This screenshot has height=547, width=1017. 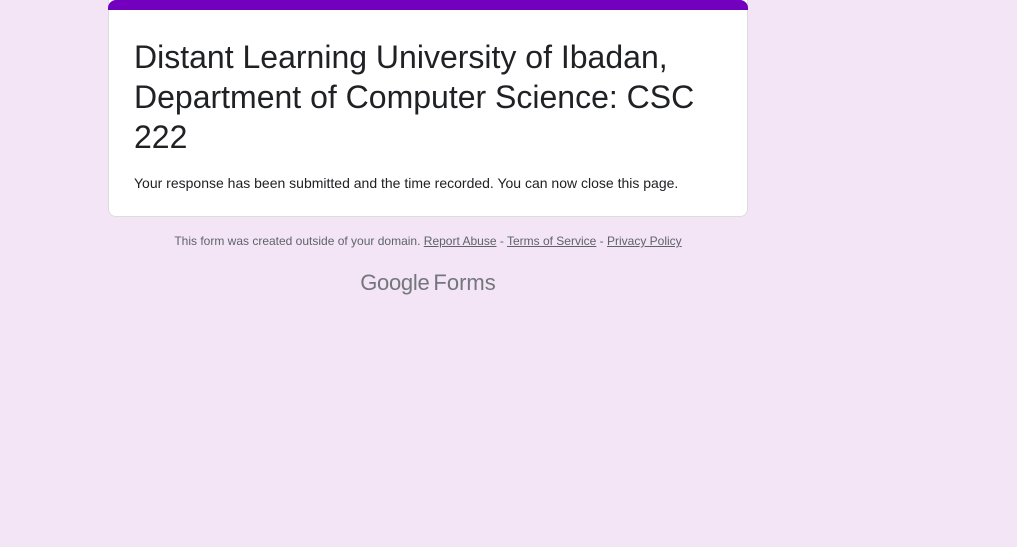 What do you see at coordinates (428, 5) in the screenshot?
I see `theme-accent-bar` at bounding box center [428, 5].